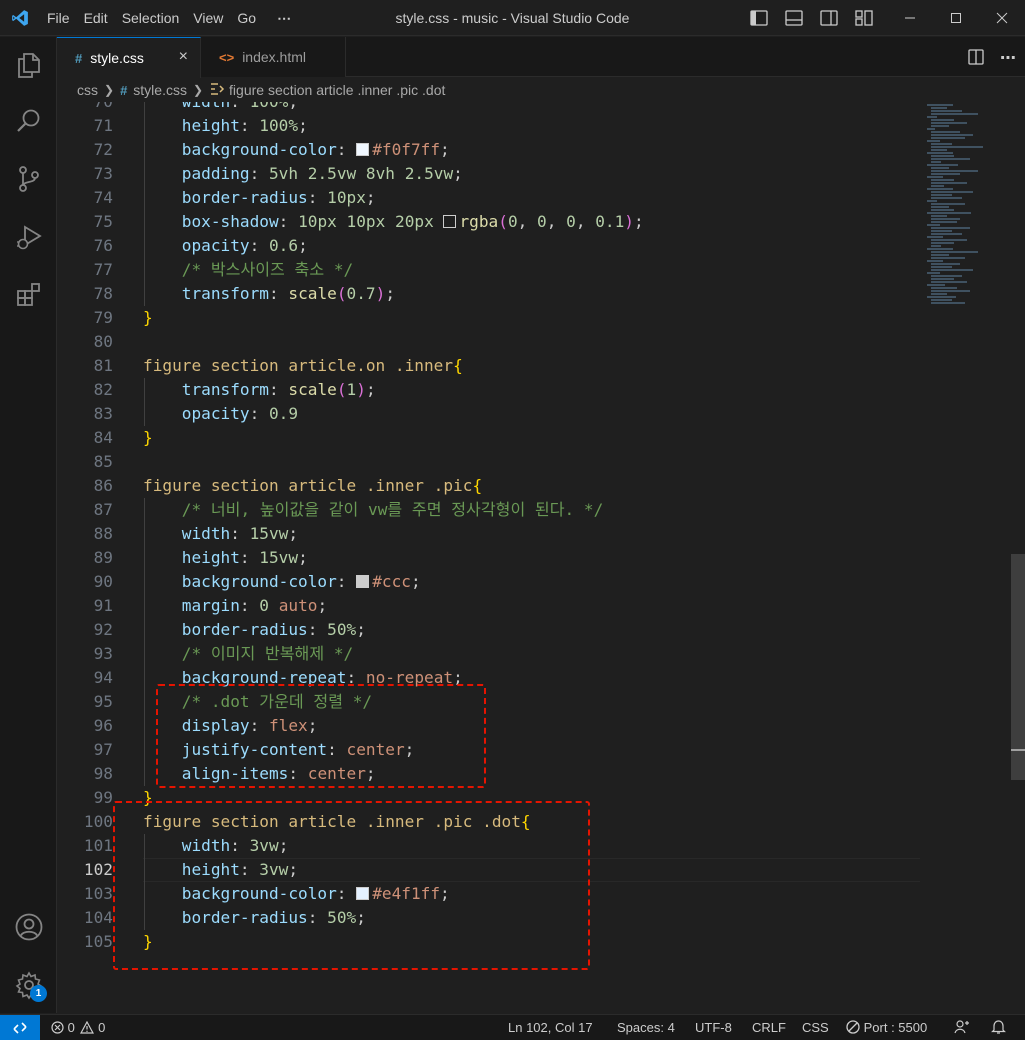 Image resolution: width=1025 pixels, height=1040 pixels. Describe the element at coordinates (713, 1027) in the screenshot. I see `encoding: UTF-8` at that location.